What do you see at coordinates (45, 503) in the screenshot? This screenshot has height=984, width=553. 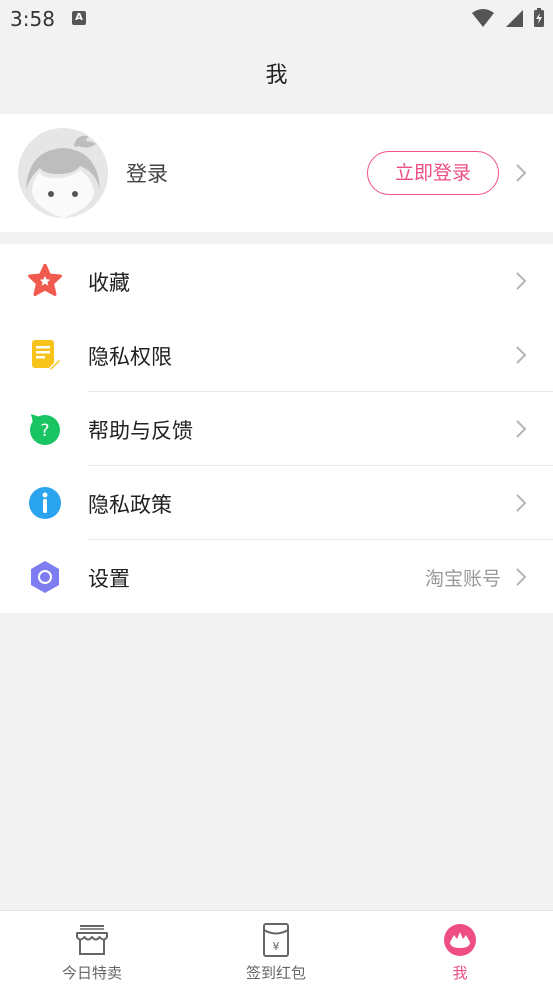 I see `info-icon` at bounding box center [45, 503].